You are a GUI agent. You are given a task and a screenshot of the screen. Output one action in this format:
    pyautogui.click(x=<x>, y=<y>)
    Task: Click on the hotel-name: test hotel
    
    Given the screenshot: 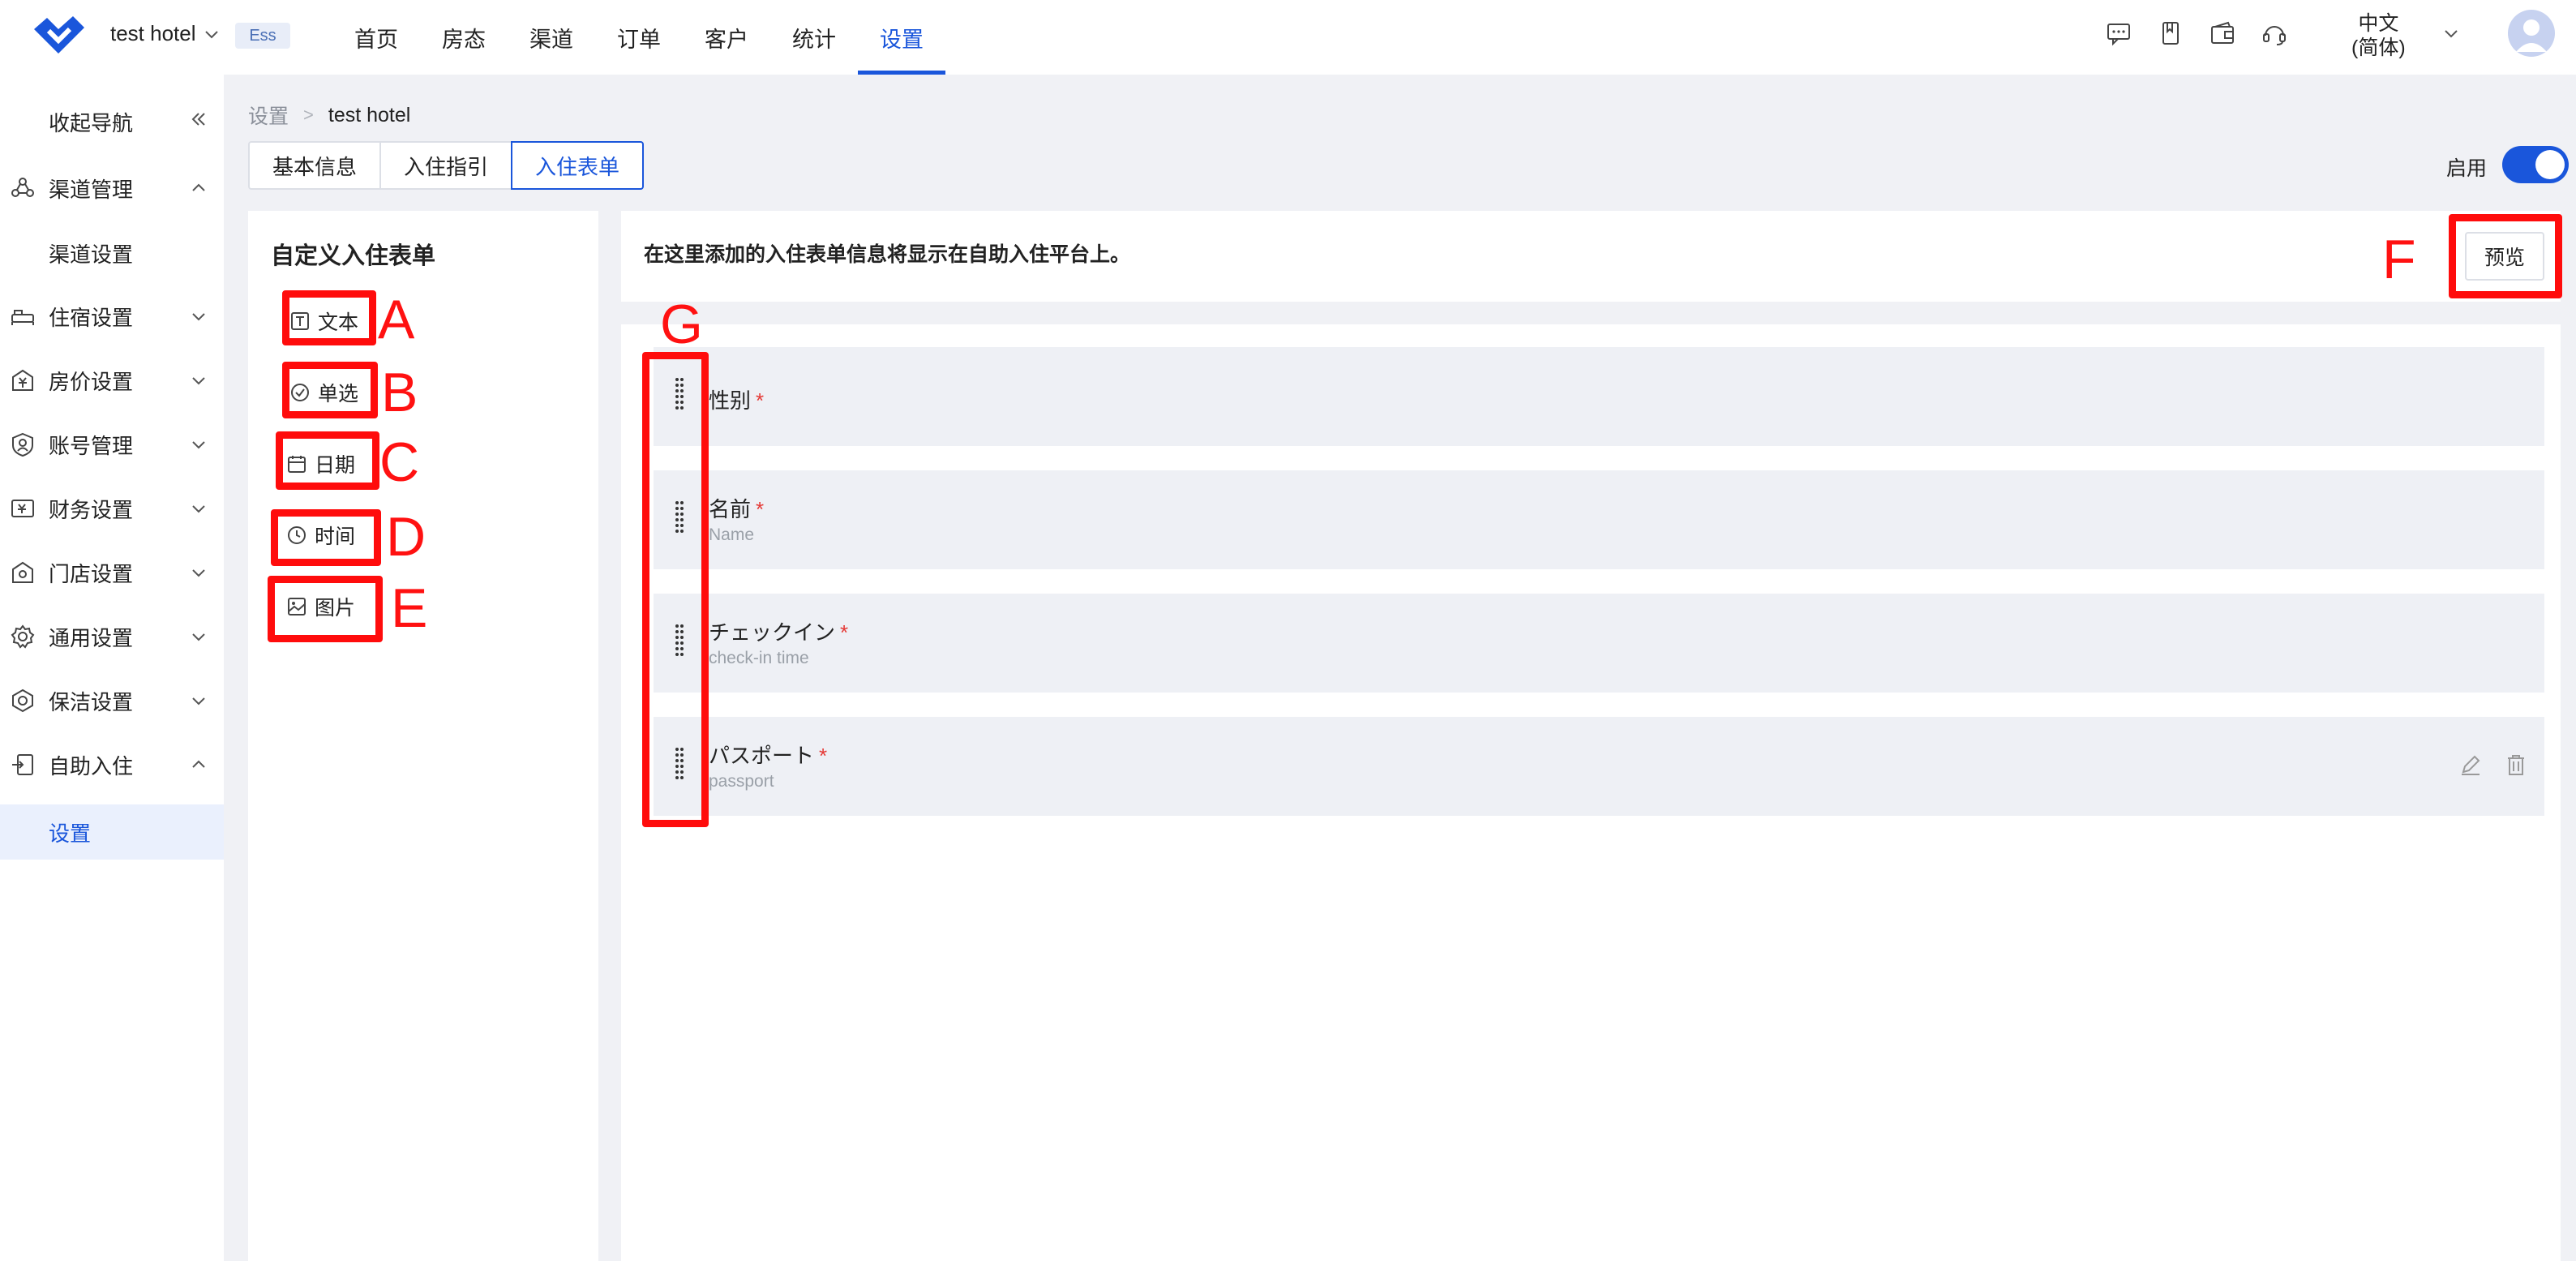 What is the action you would take?
    pyautogui.click(x=153, y=33)
    